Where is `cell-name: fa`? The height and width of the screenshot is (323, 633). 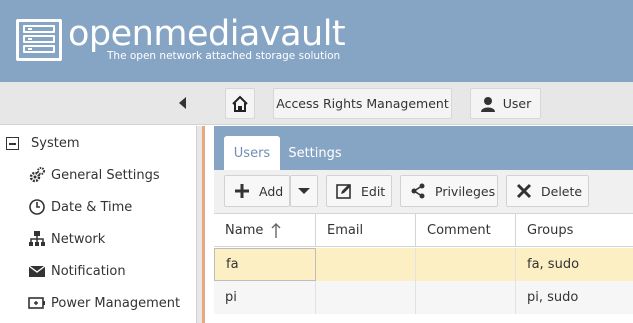
cell-name: fa is located at coordinates (265, 264).